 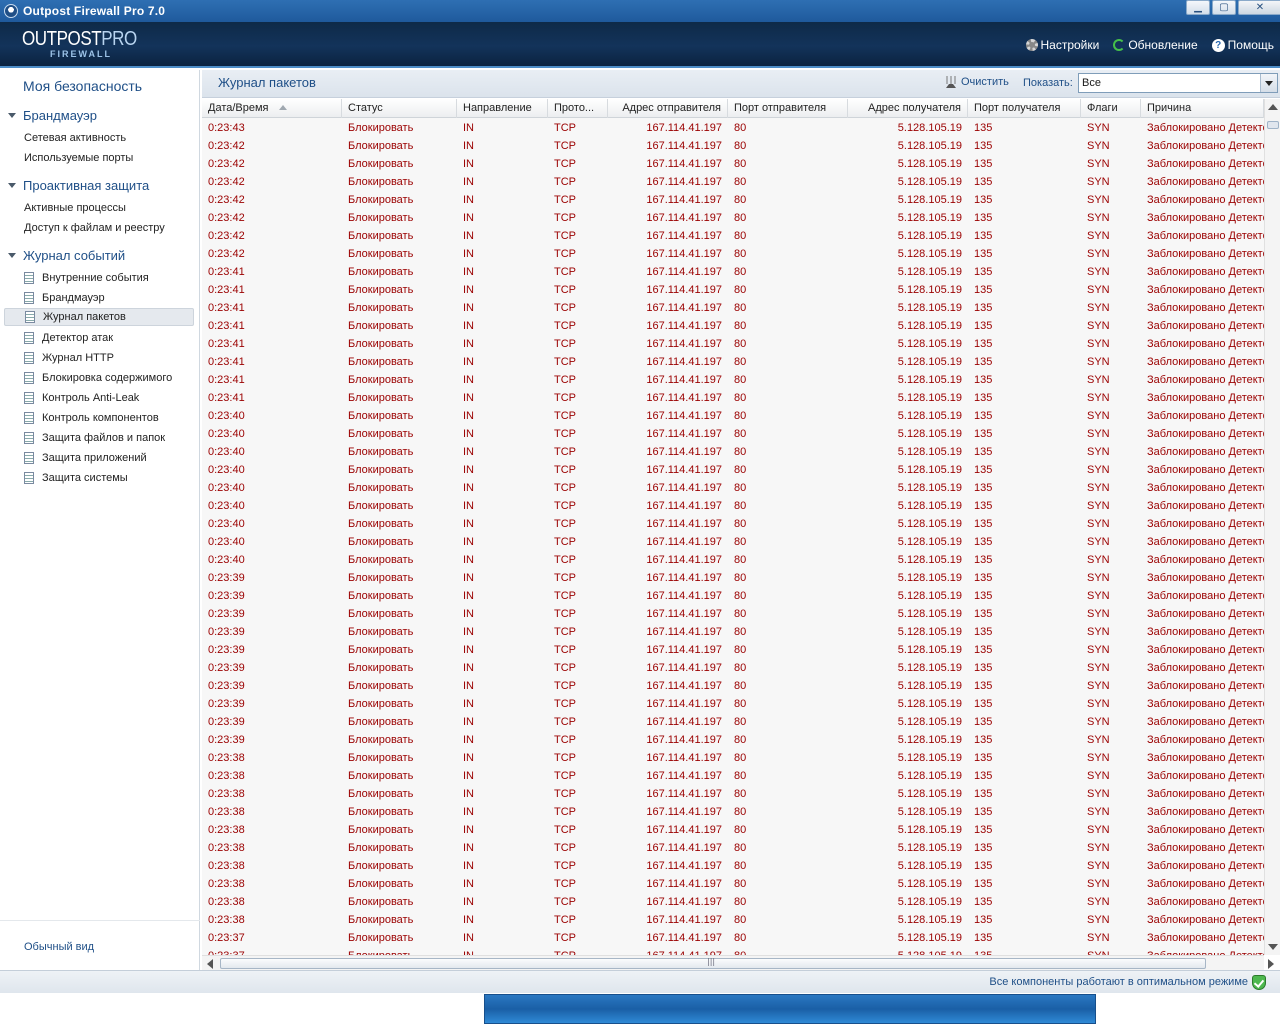 What do you see at coordinates (399, 108) in the screenshot?
I see `column-header-status: Статус` at bounding box center [399, 108].